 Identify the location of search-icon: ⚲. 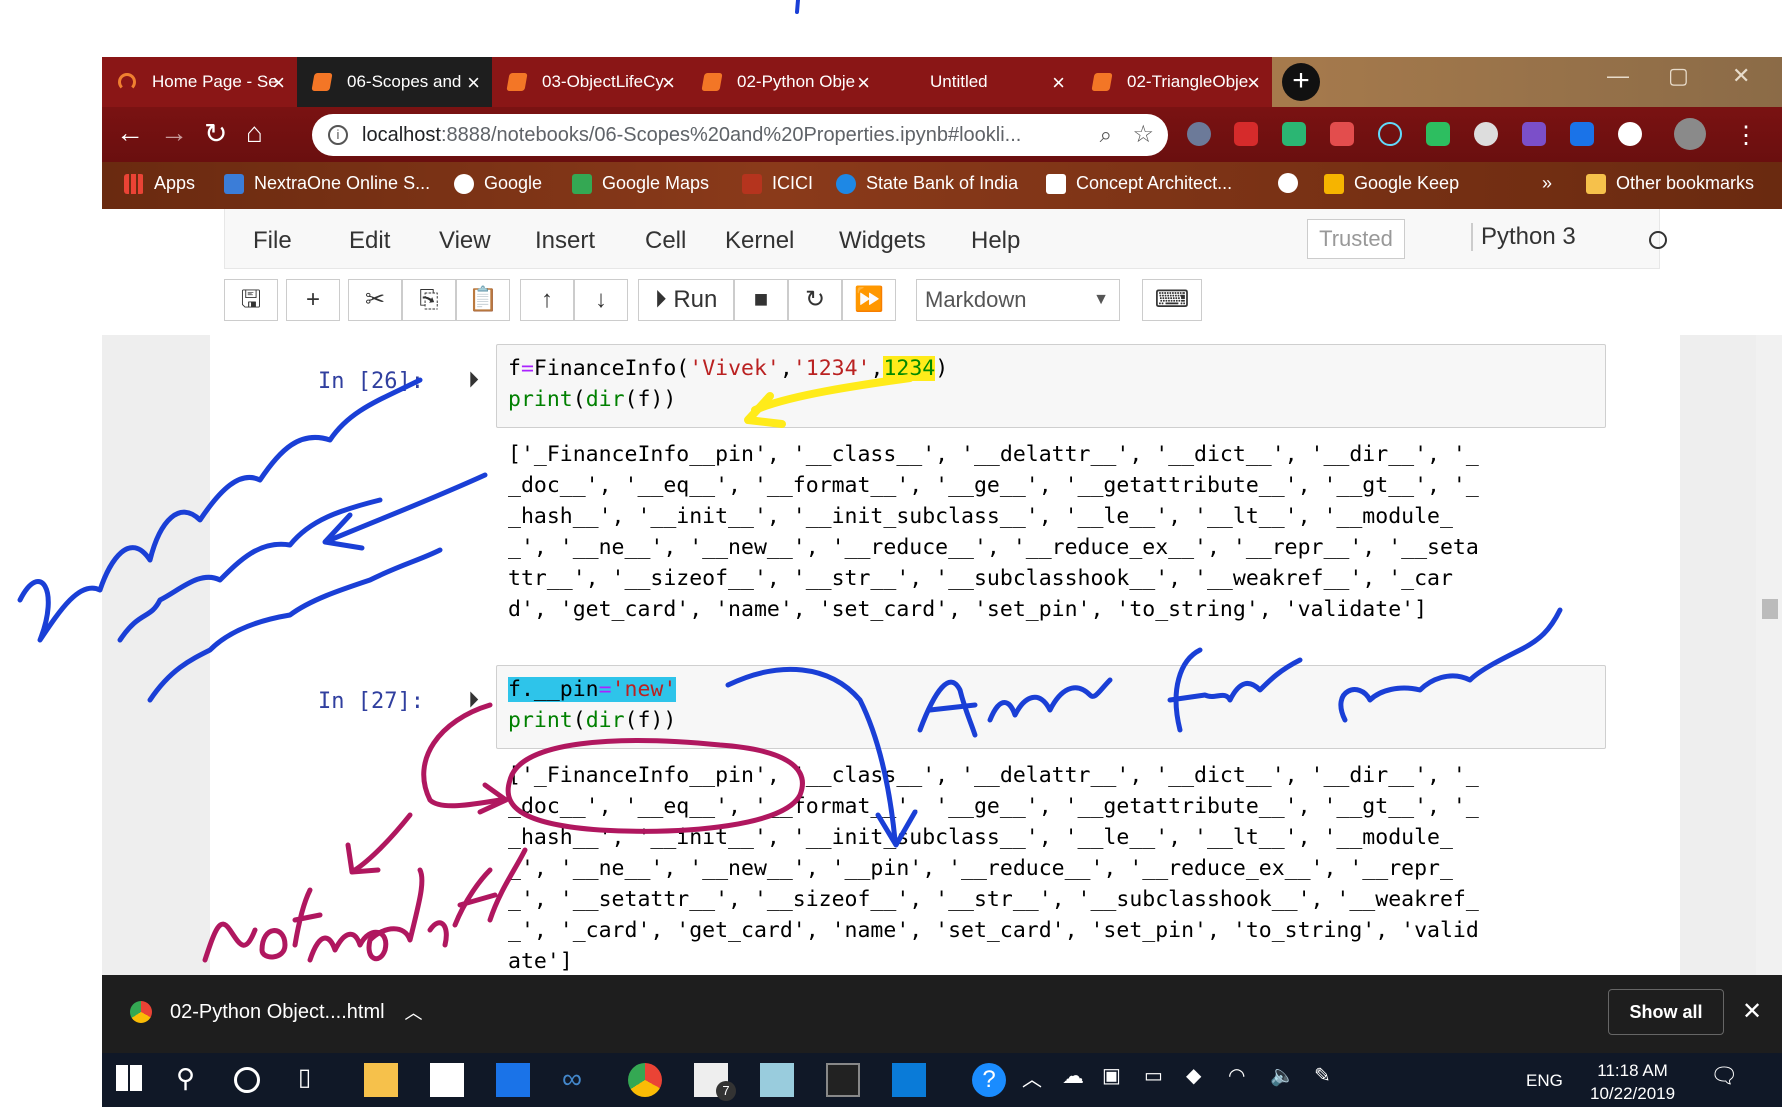
(193, 1080).